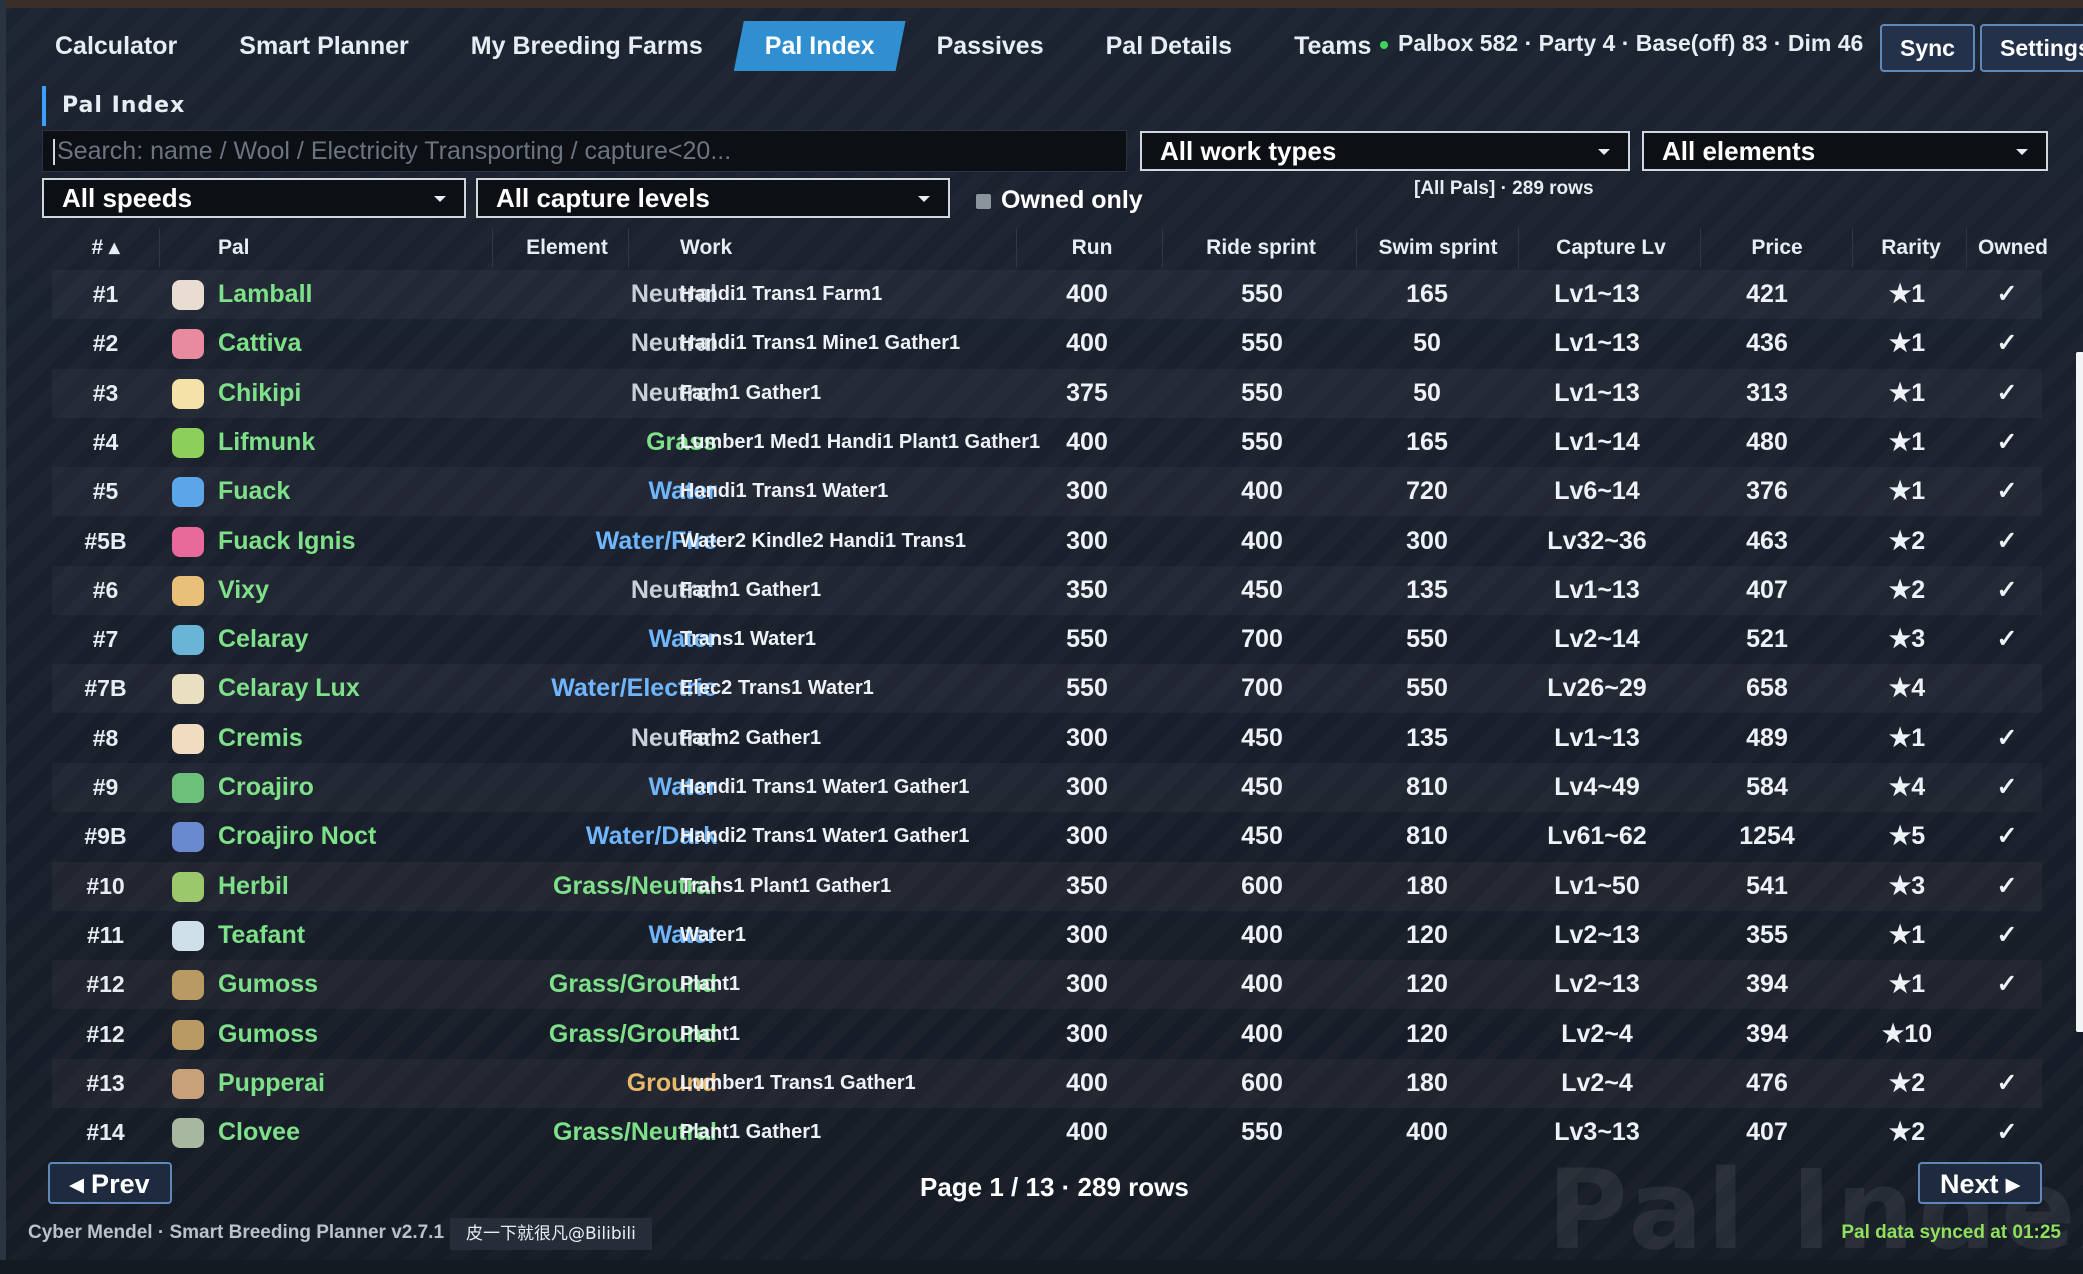  What do you see at coordinates (784, 491) in the screenshot?
I see `pal-work: Handi1 Trans1 Water1` at bounding box center [784, 491].